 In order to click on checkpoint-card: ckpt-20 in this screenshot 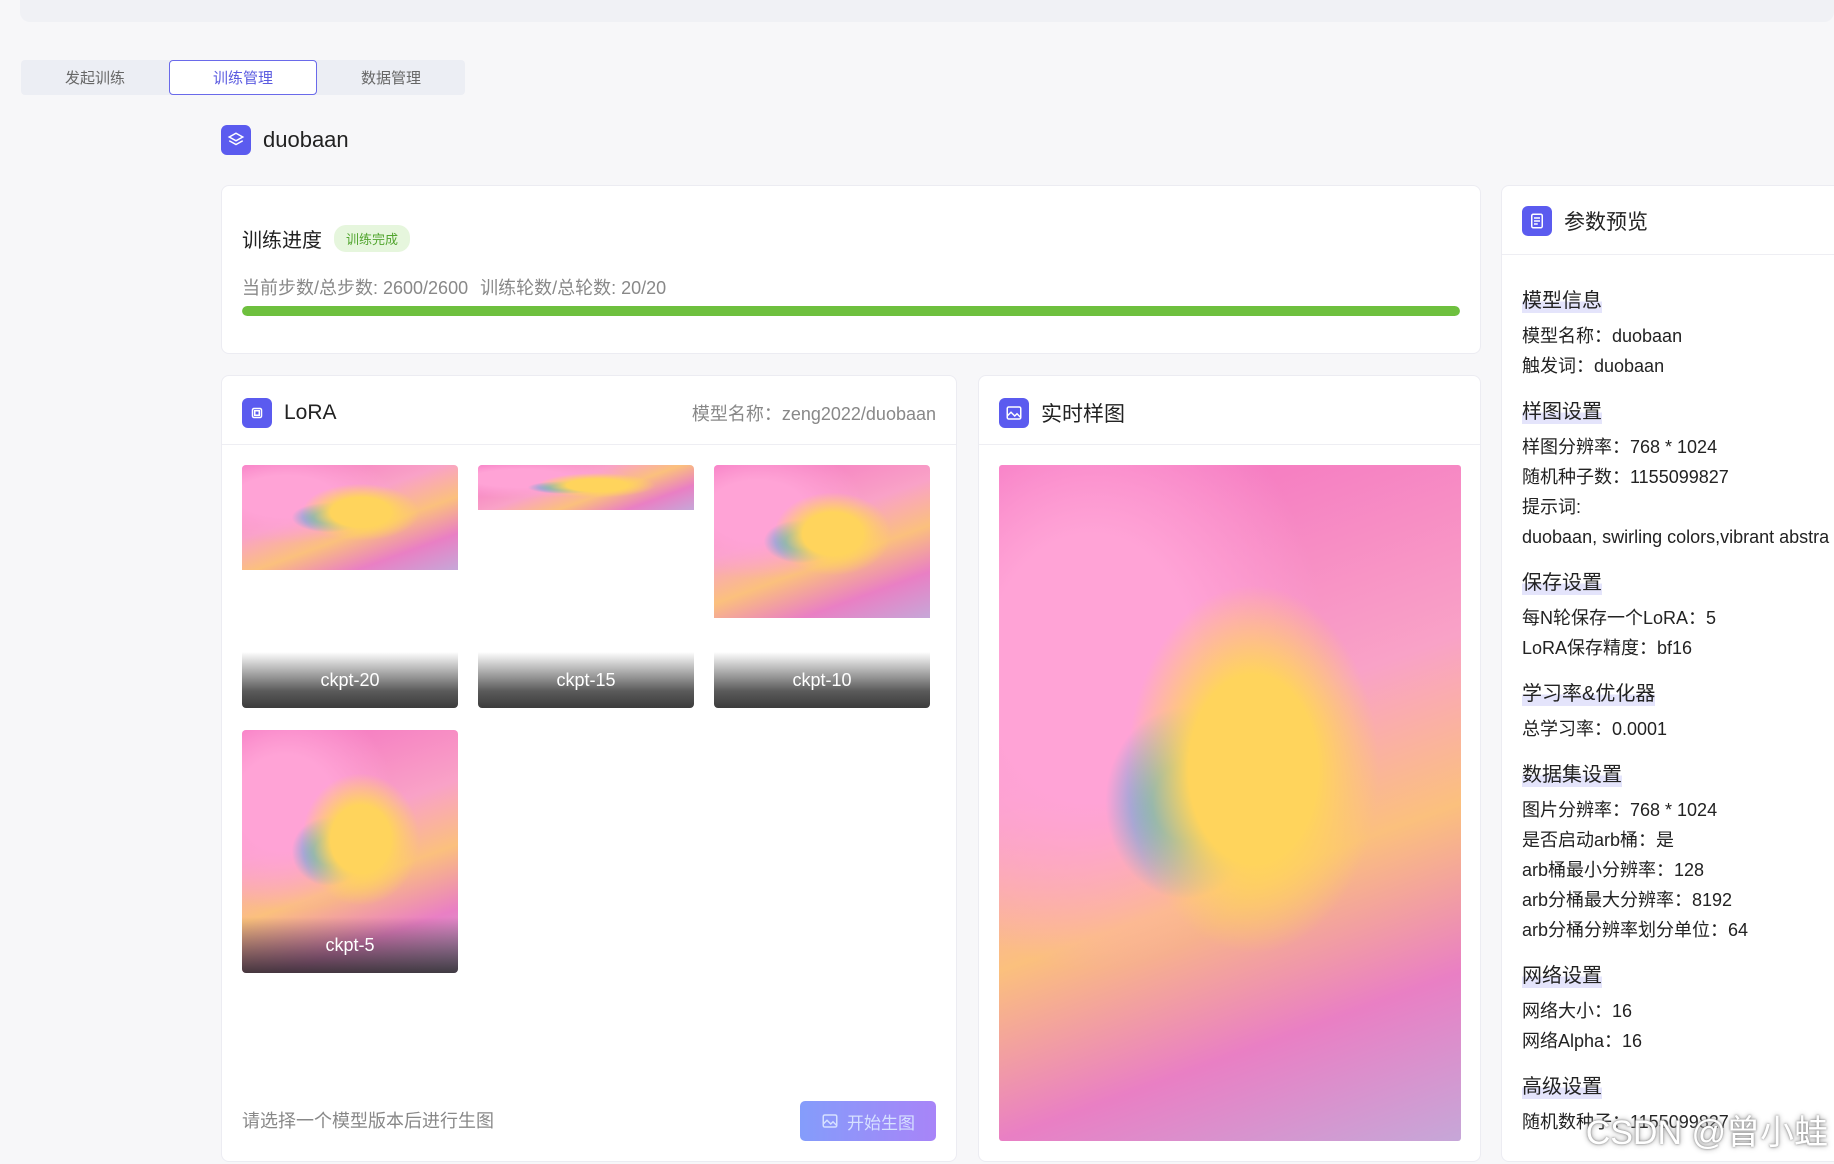, I will do `click(350, 586)`.